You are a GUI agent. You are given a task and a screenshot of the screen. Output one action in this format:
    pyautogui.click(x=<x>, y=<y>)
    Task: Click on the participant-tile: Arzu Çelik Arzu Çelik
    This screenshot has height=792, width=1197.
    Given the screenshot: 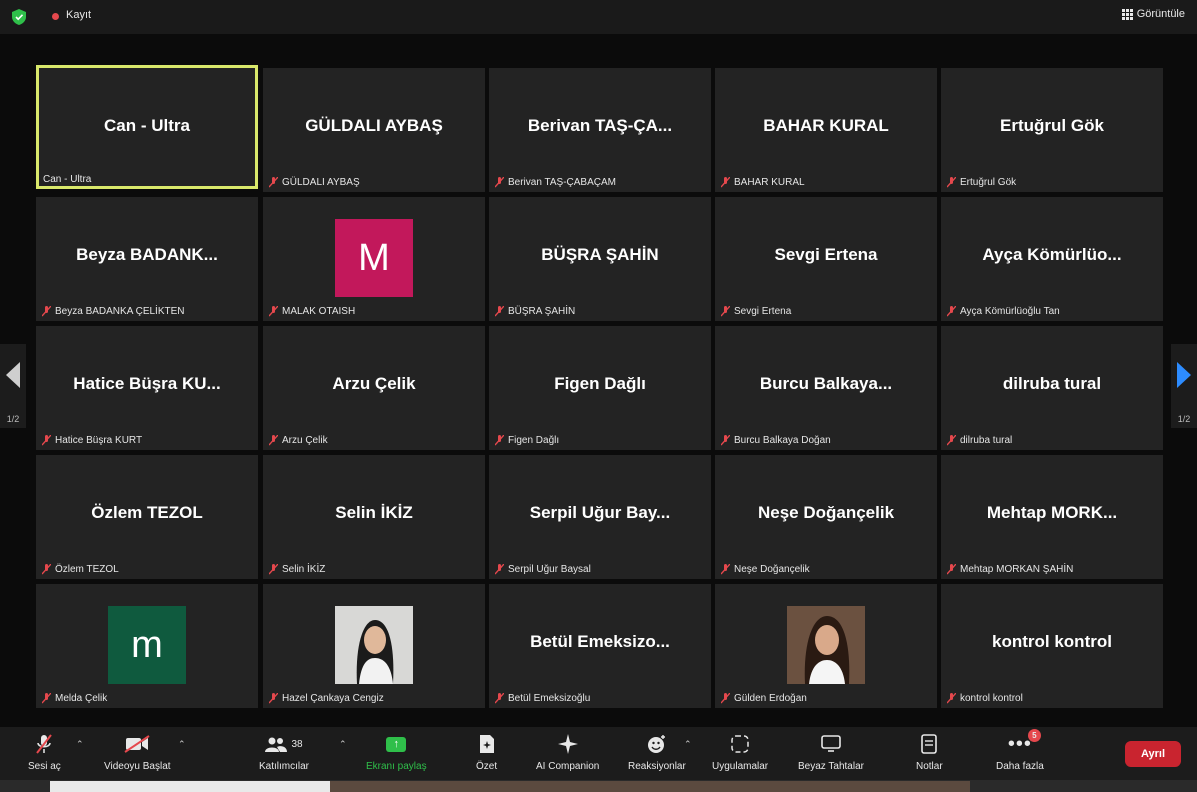 What is the action you would take?
    pyautogui.click(x=374, y=388)
    